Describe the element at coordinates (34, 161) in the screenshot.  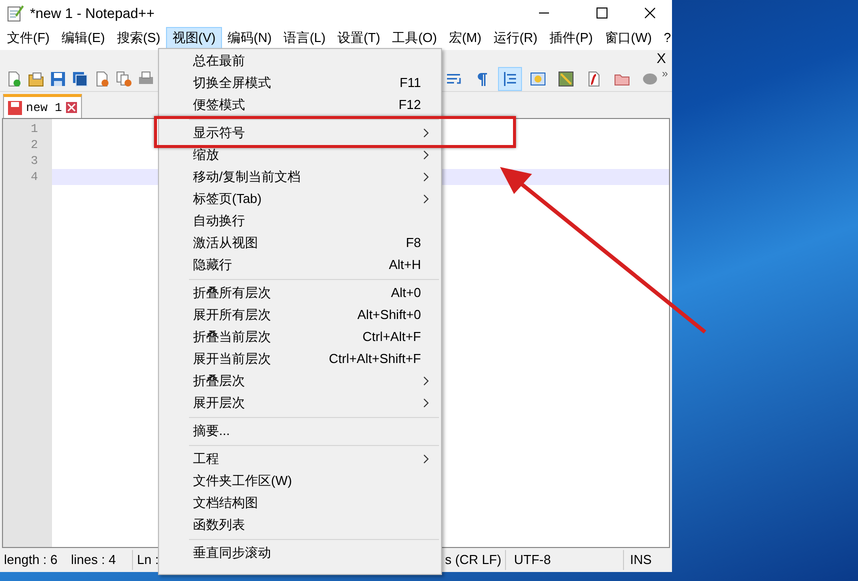
I see `line-number: 3` at that location.